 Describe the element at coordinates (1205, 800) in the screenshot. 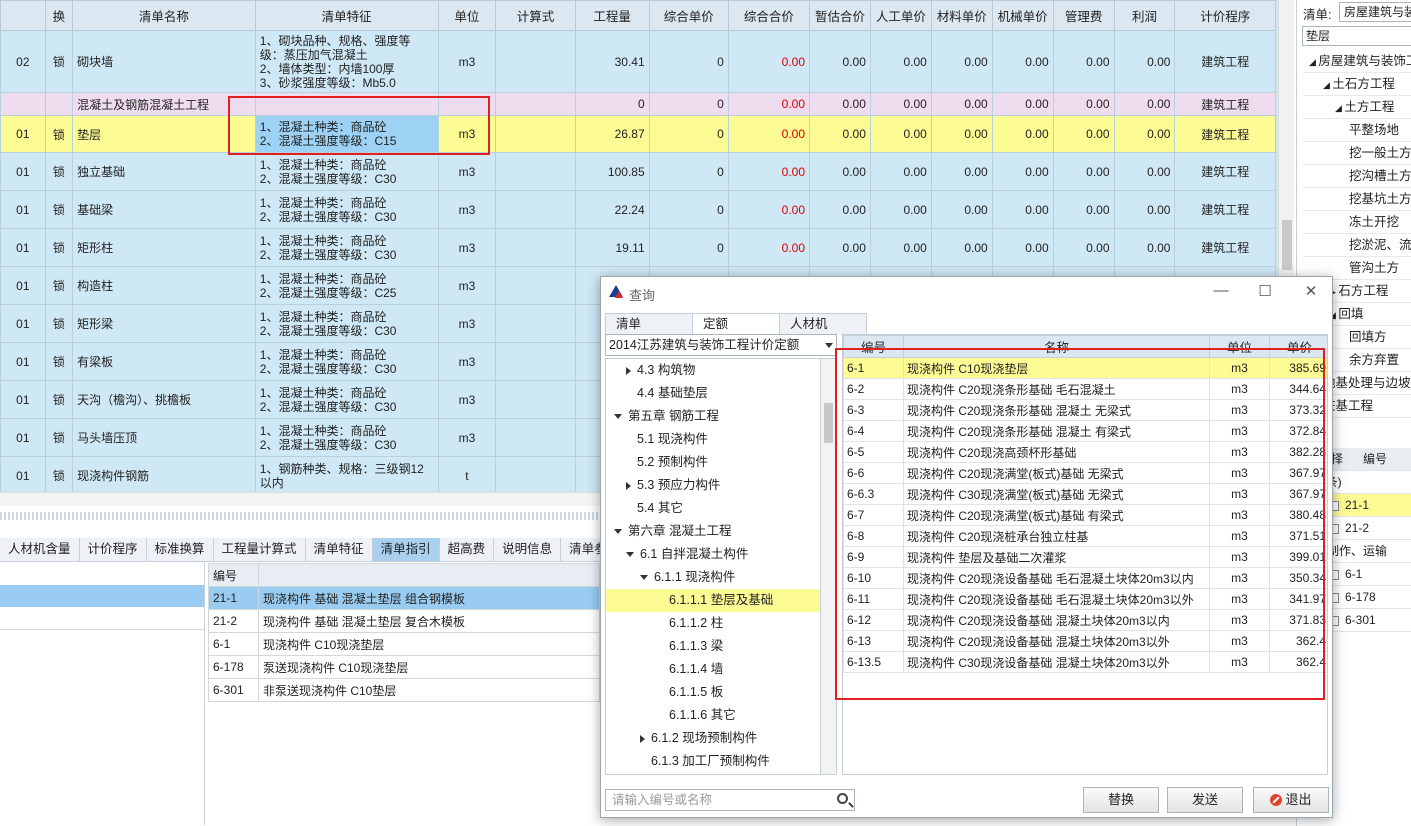

I see `send-button: 发送` at that location.